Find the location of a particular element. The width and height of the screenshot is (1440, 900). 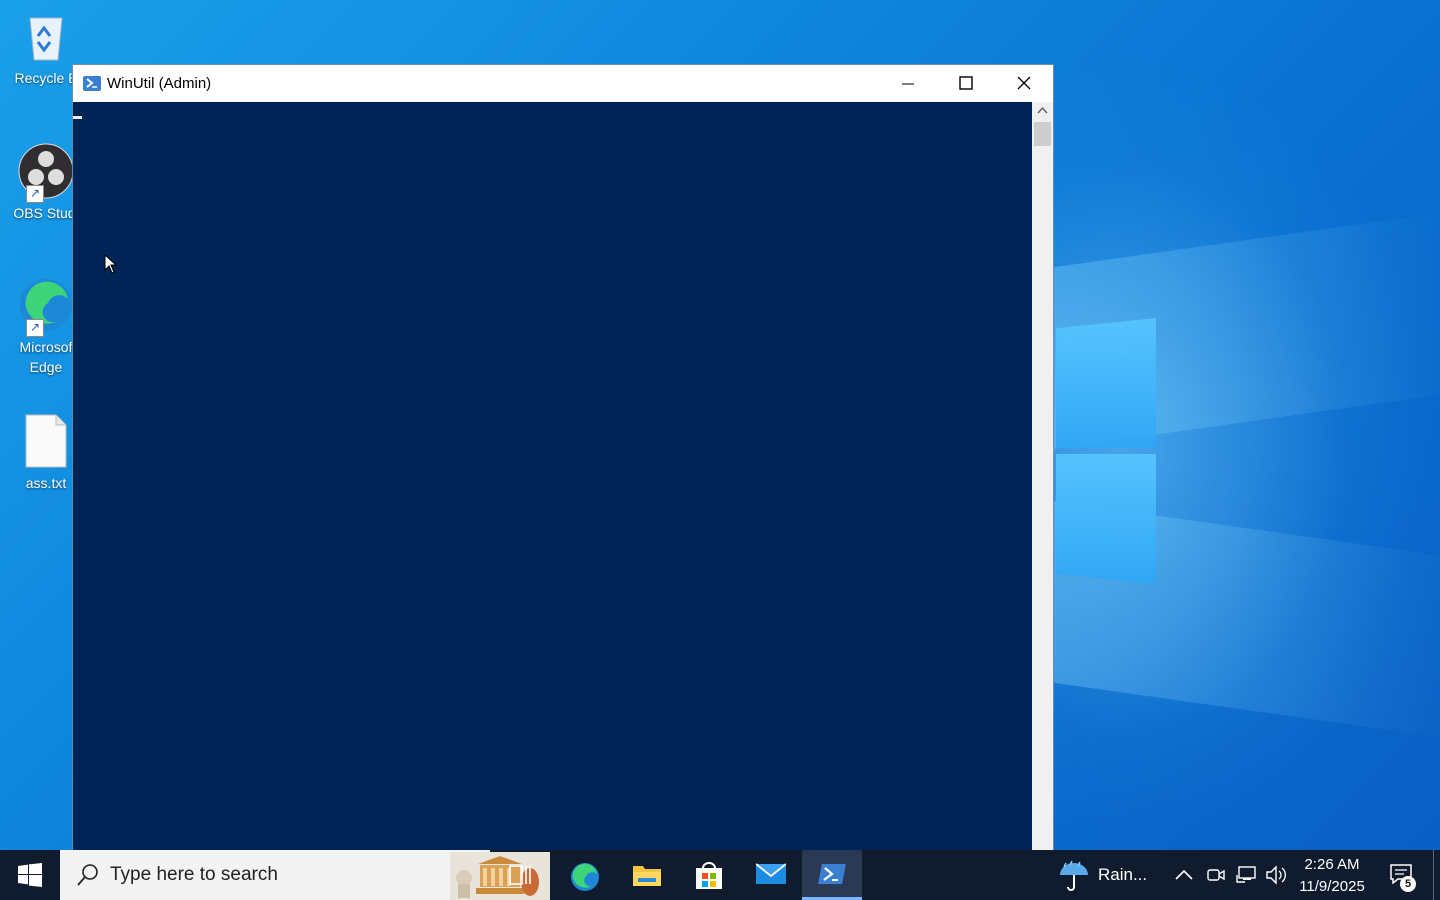

vertical-scrollbar is located at coordinates (1042, 476).